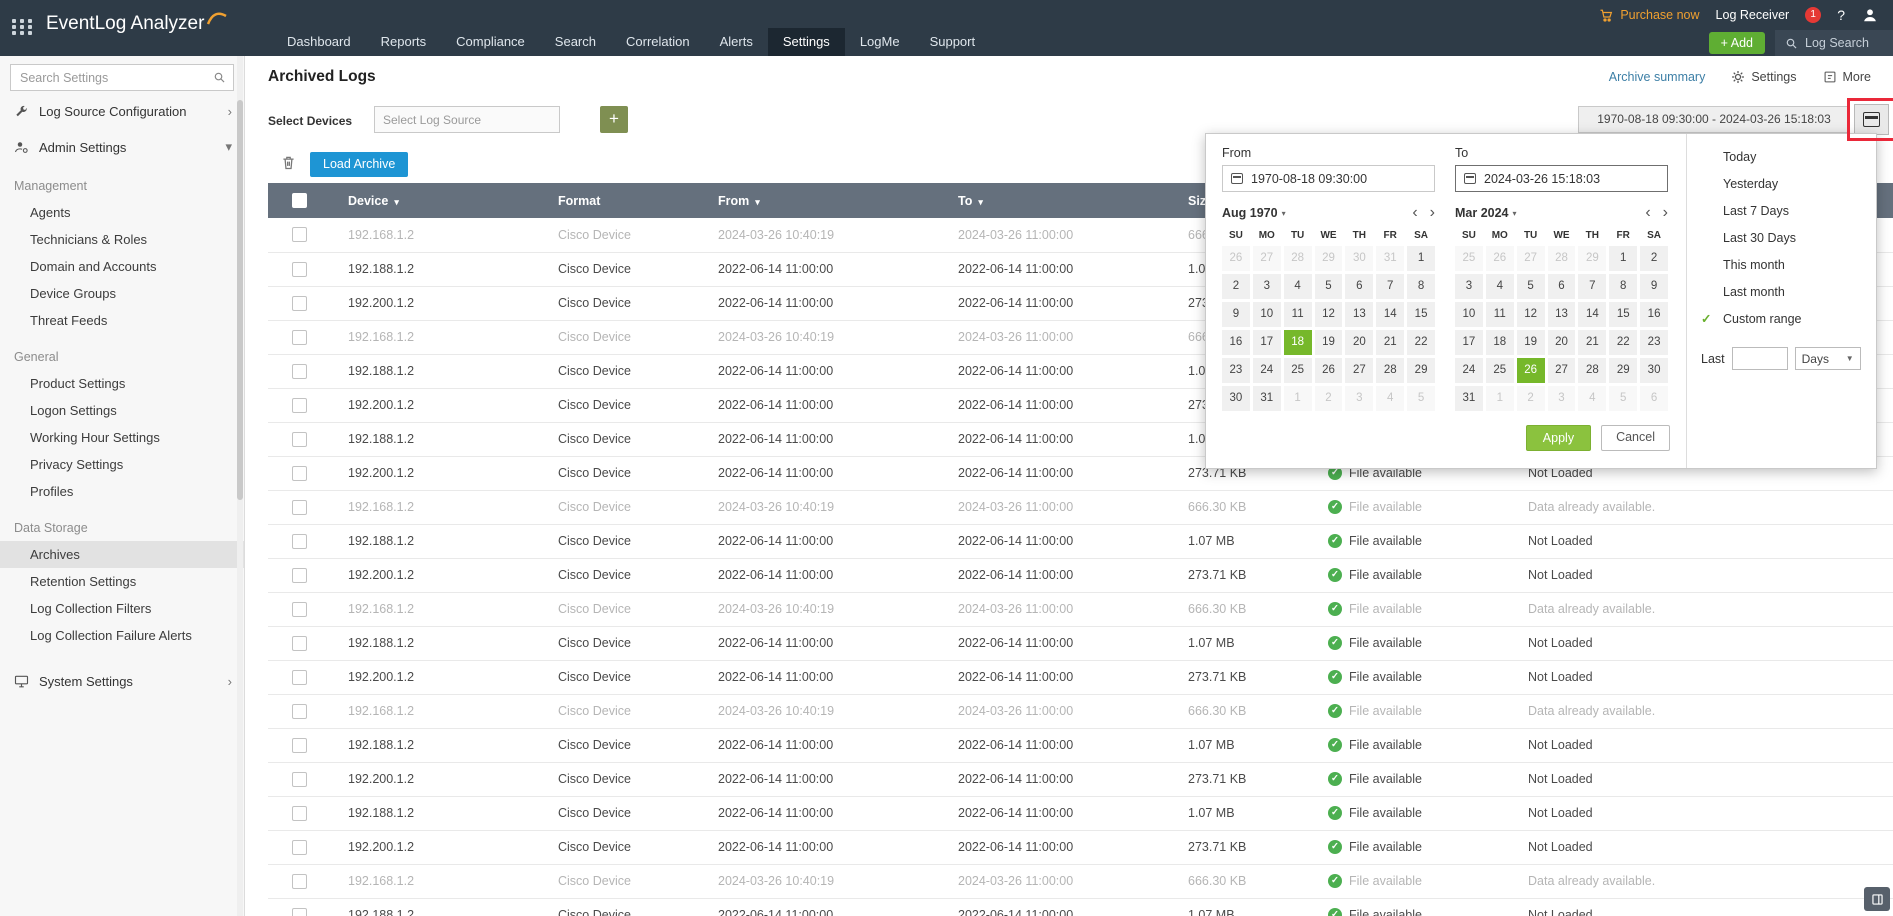  What do you see at coordinates (467, 119) in the screenshot?
I see `select-log-source-input` at bounding box center [467, 119].